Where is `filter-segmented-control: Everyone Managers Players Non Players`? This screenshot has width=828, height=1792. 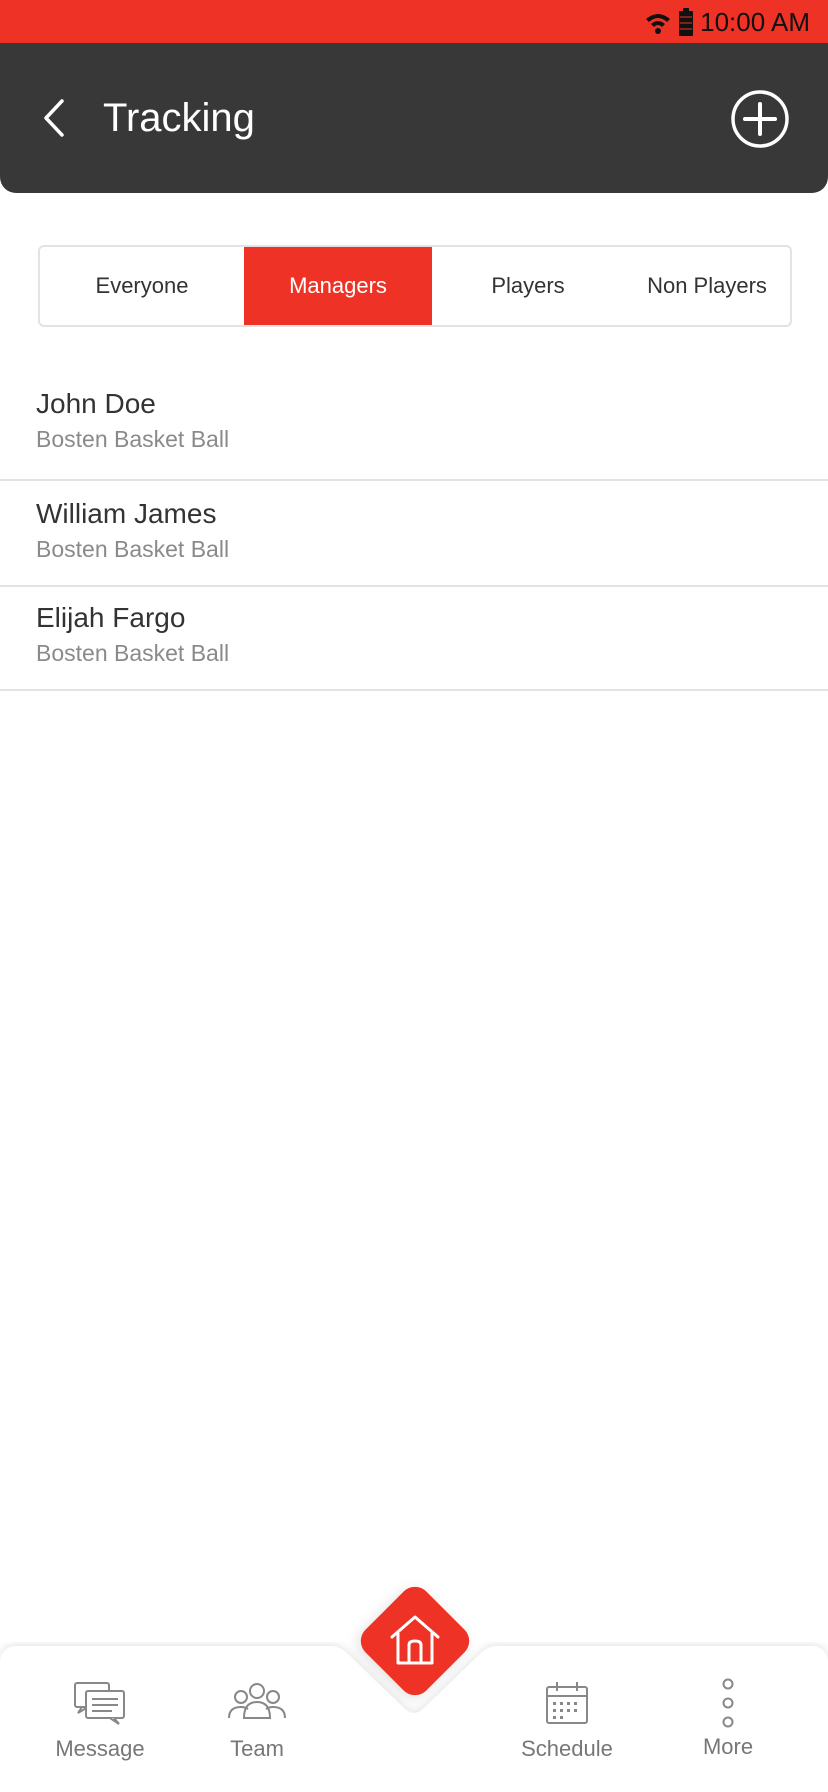 filter-segmented-control: Everyone Managers Players Non Players is located at coordinates (415, 286).